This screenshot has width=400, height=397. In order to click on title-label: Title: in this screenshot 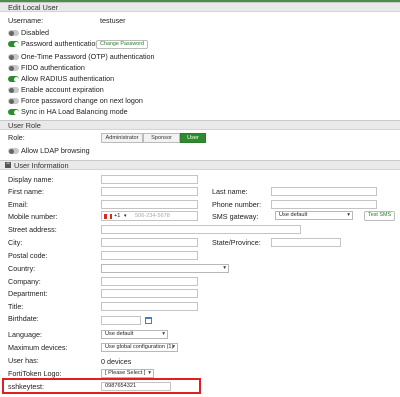, I will do `click(16, 306)`.